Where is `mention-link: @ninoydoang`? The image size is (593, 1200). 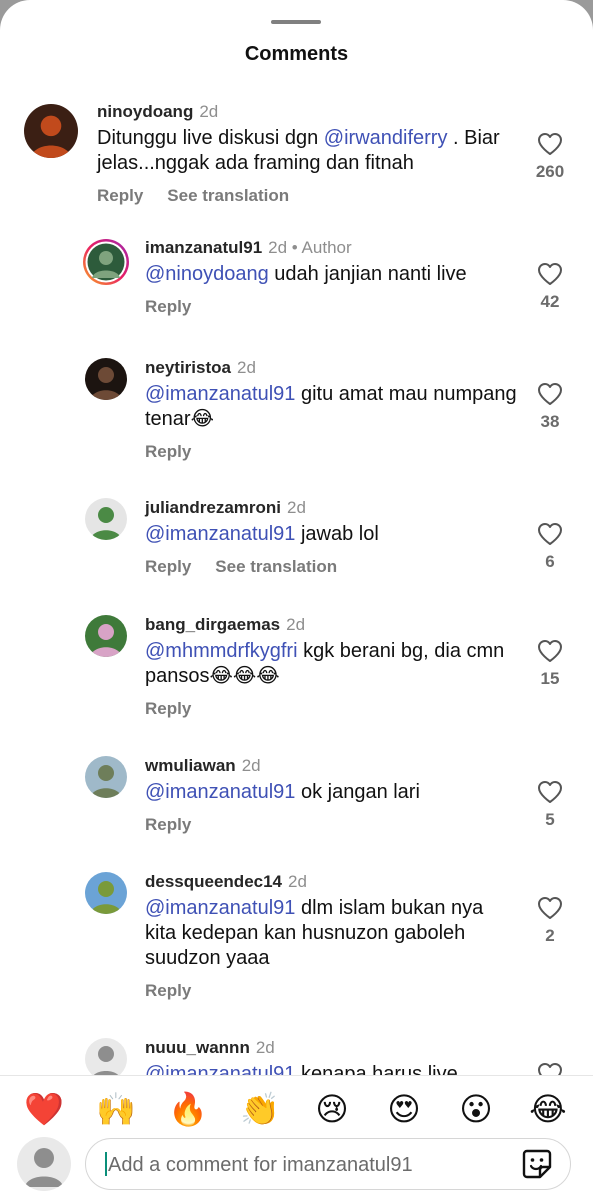 mention-link: @ninoydoang is located at coordinates (207, 274).